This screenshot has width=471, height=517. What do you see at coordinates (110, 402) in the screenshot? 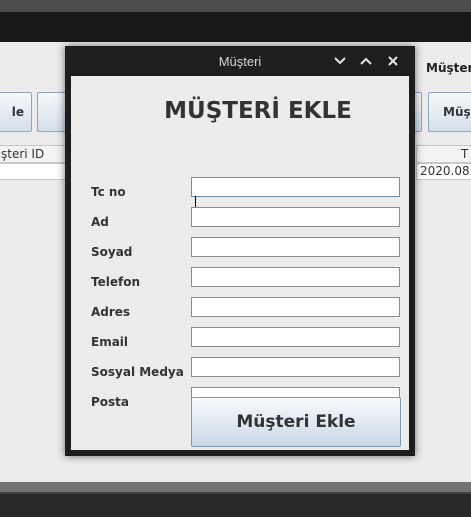
I see `posta-label: Posta` at bounding box center [110, 402].